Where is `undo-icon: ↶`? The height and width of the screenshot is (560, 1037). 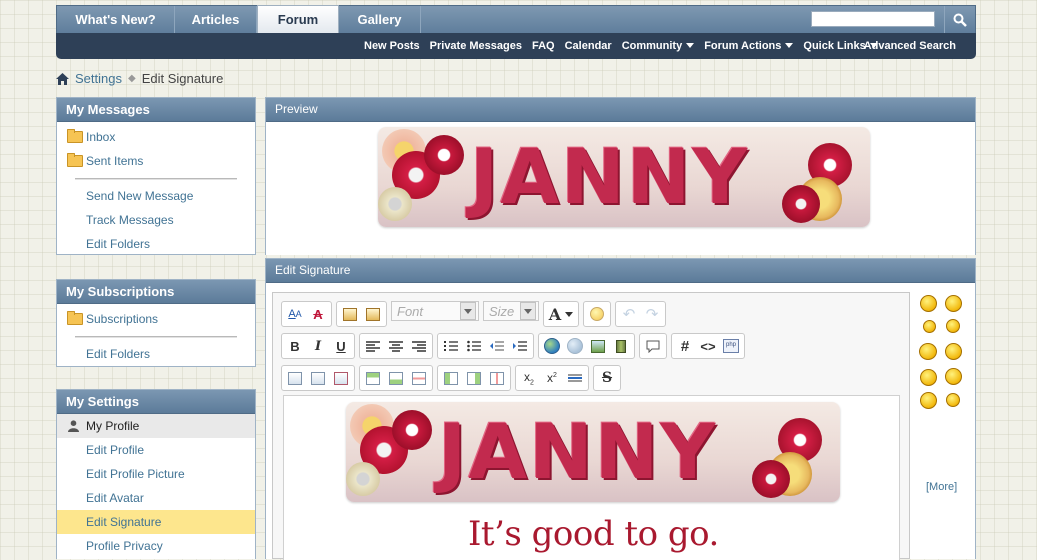
undo-icon: ↶ is located at coordinates (629, 314).